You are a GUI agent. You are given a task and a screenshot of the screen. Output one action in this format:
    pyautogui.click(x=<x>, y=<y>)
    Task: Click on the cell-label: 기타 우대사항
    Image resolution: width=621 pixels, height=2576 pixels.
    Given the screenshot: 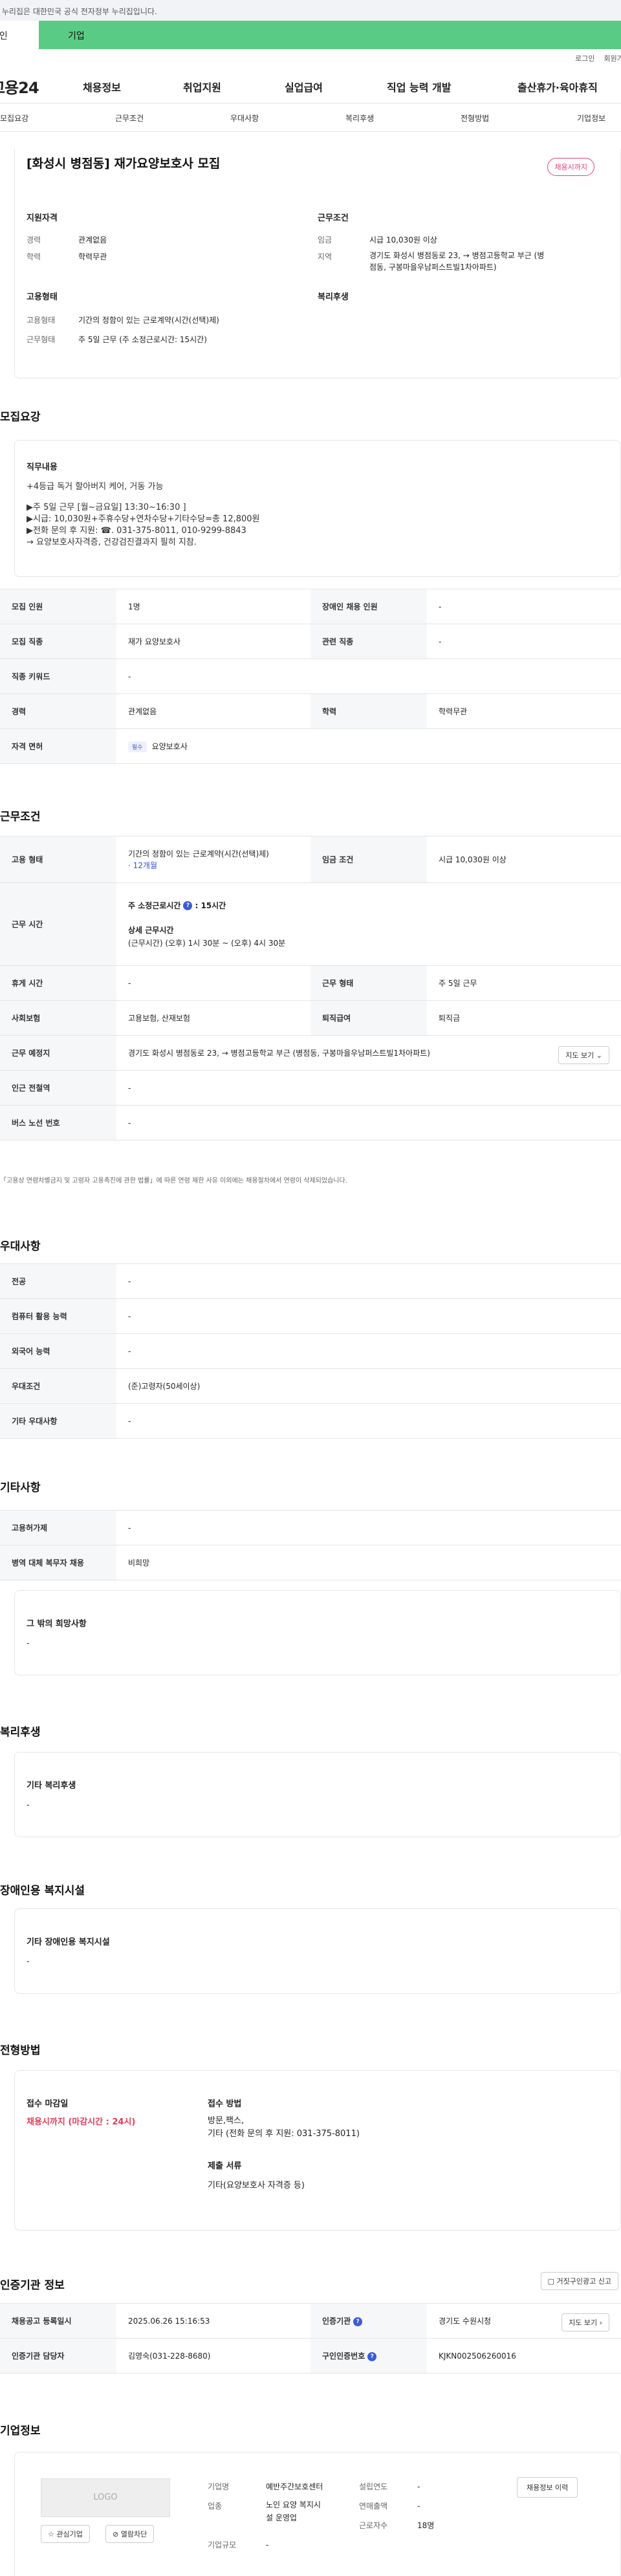 What is the action you would take?
    pyautogui.click(x=58, y=1421)
    